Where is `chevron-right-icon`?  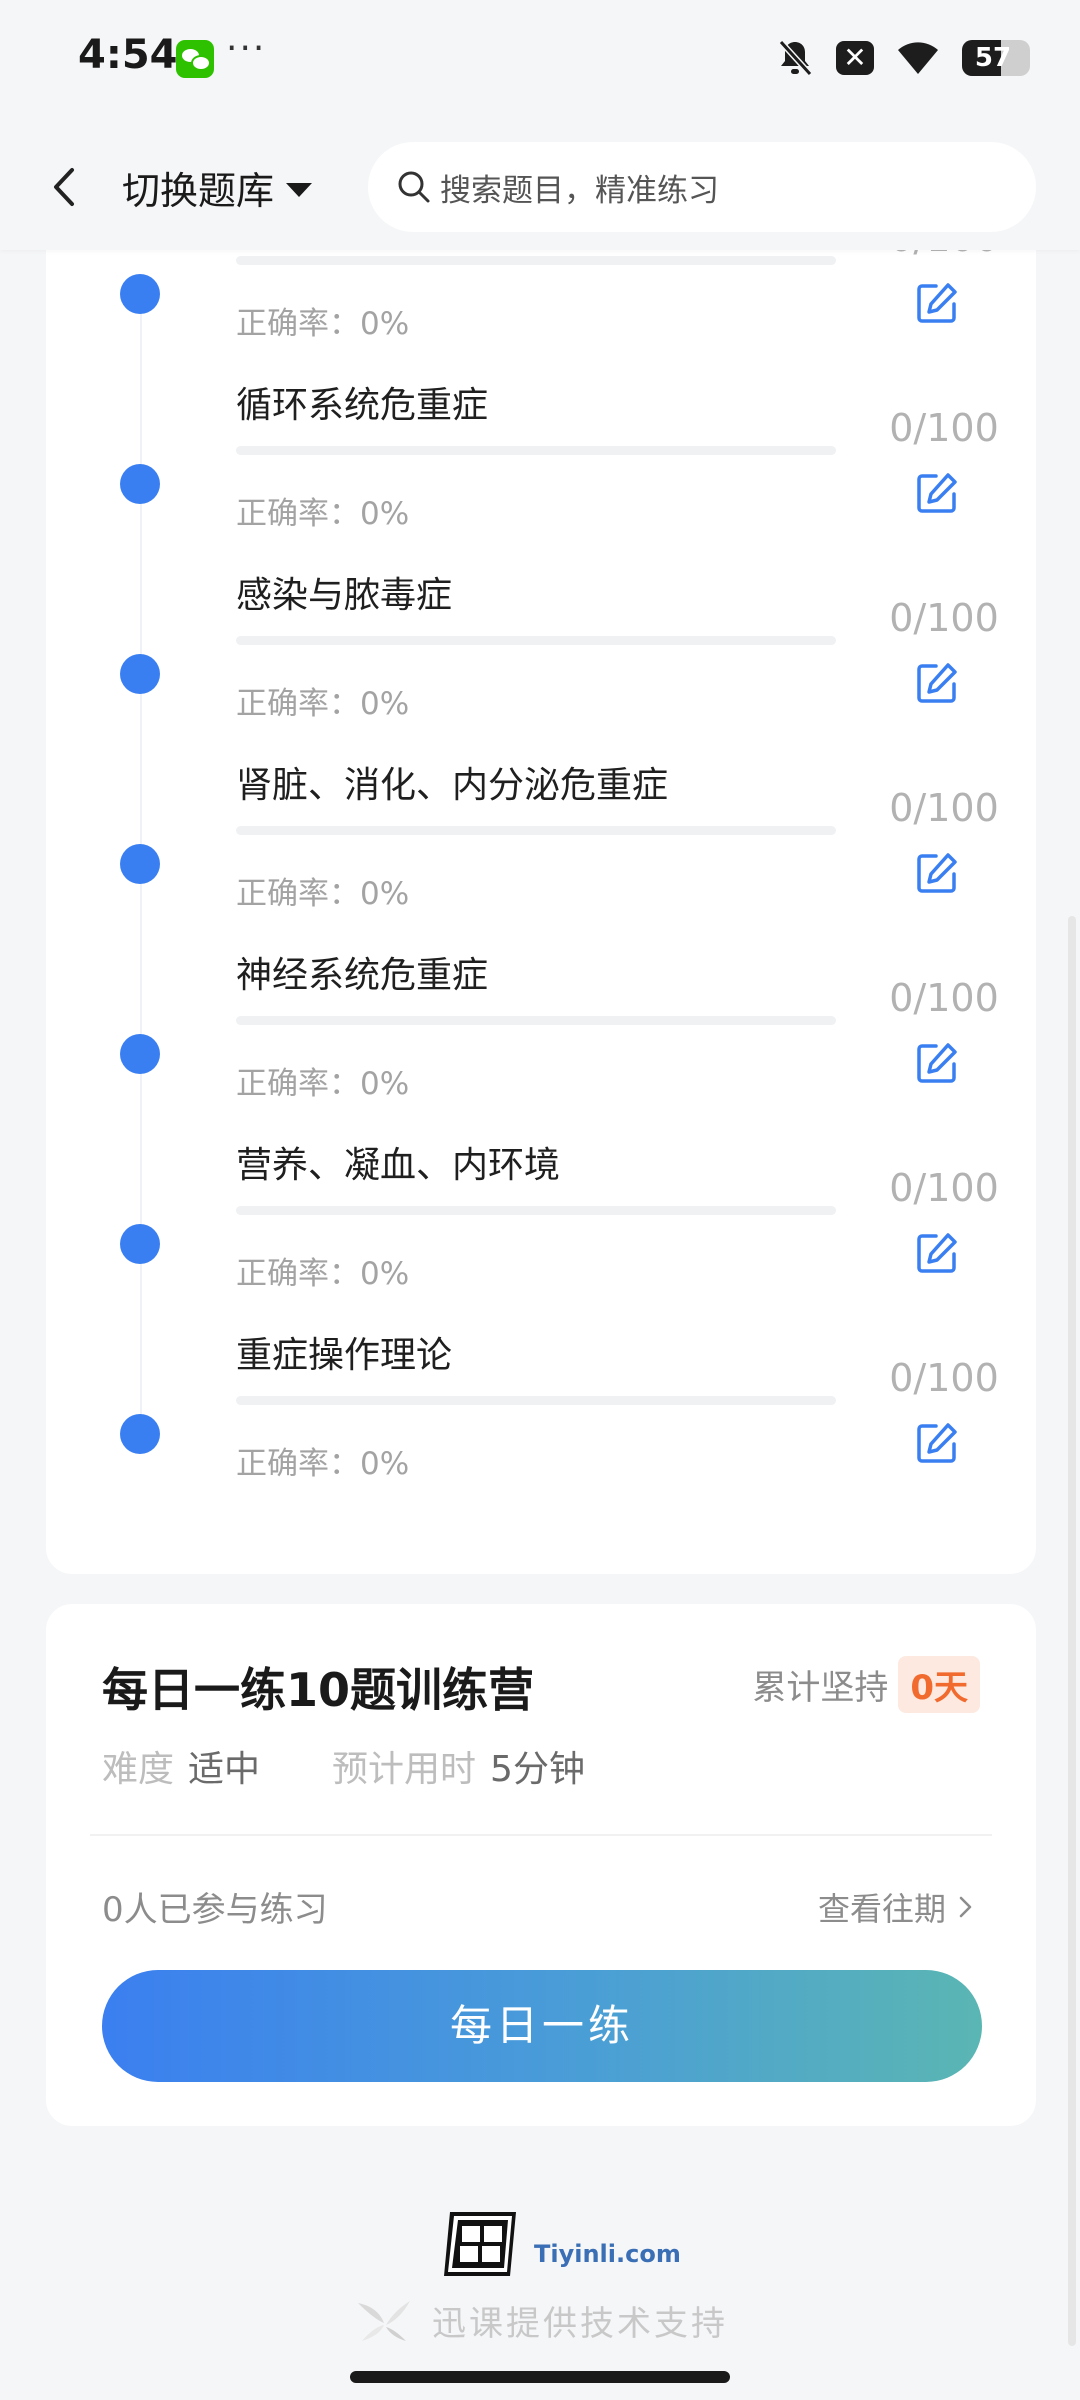
chevron-right-icon is located at coordinates (965, 1907).